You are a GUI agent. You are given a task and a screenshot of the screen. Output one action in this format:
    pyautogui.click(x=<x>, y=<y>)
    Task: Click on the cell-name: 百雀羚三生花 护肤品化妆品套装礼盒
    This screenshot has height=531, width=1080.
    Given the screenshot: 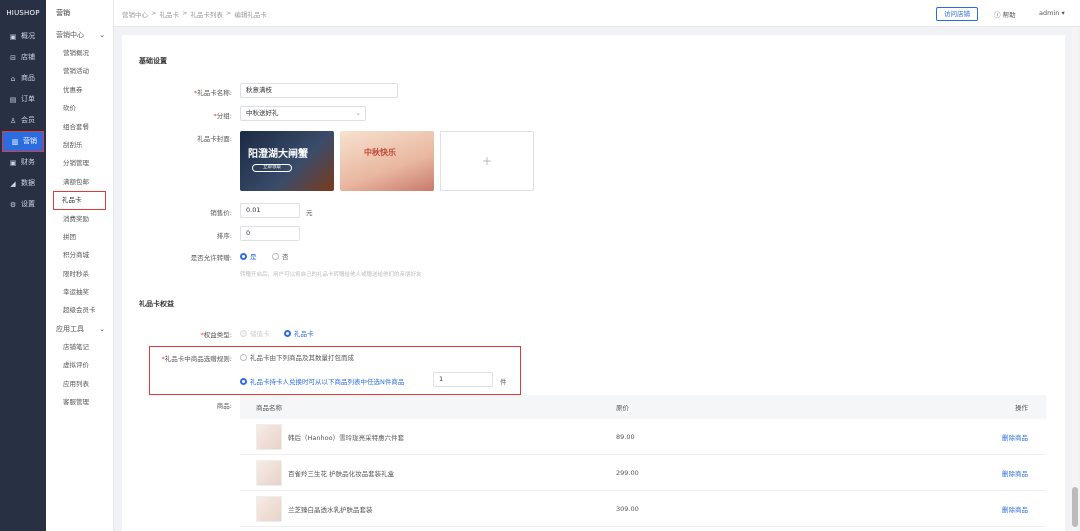 What is the action you would take?
    pyautogui.click(x=428, y=472)
    